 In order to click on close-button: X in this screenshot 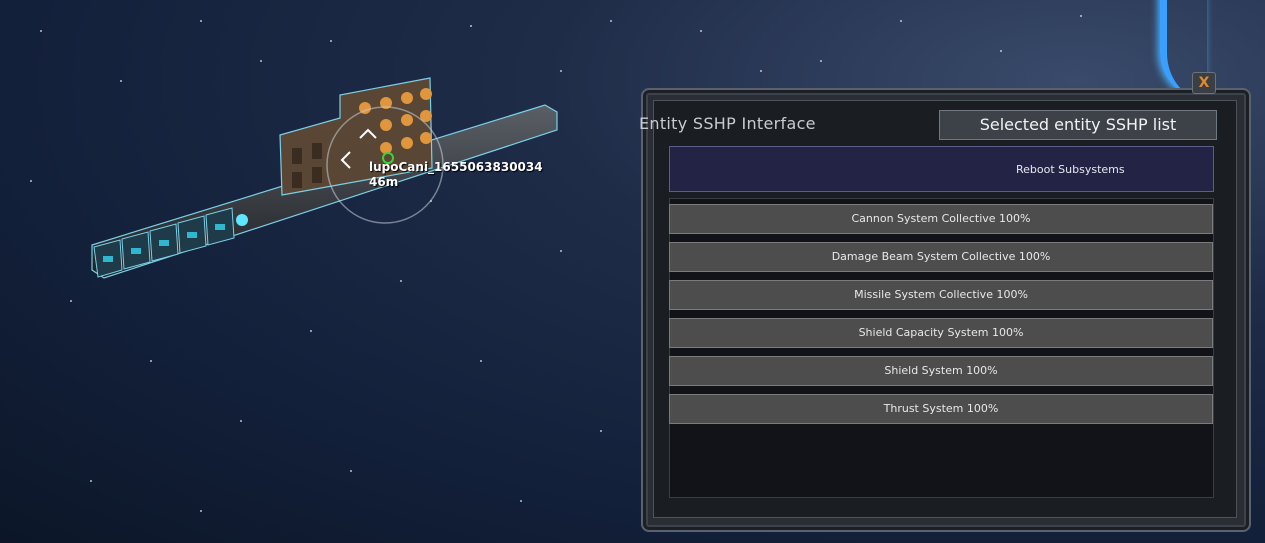, I will do `click(1204, 83)`.